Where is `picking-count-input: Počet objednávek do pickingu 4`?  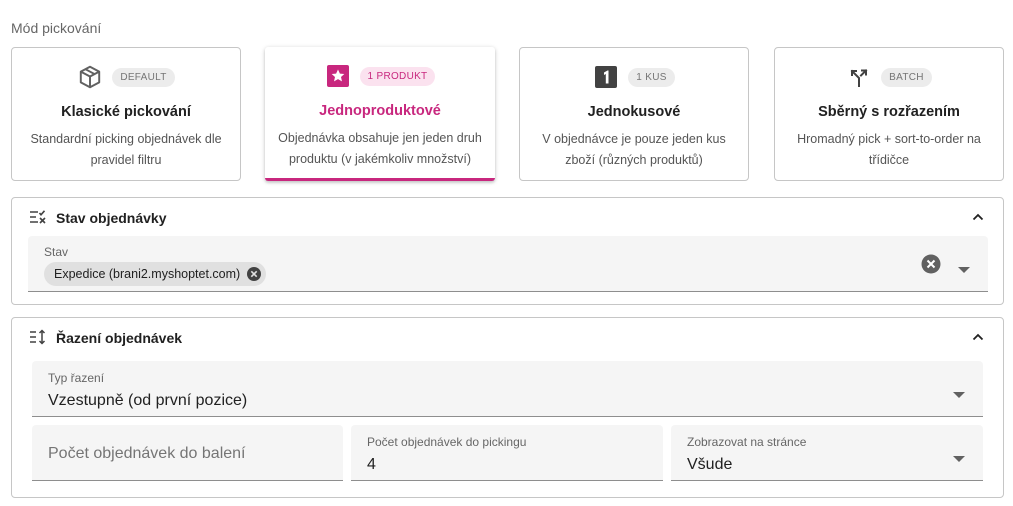 picking-count-input: Počet objednávek do pickingu 4 is located at coordinates (507, 453).